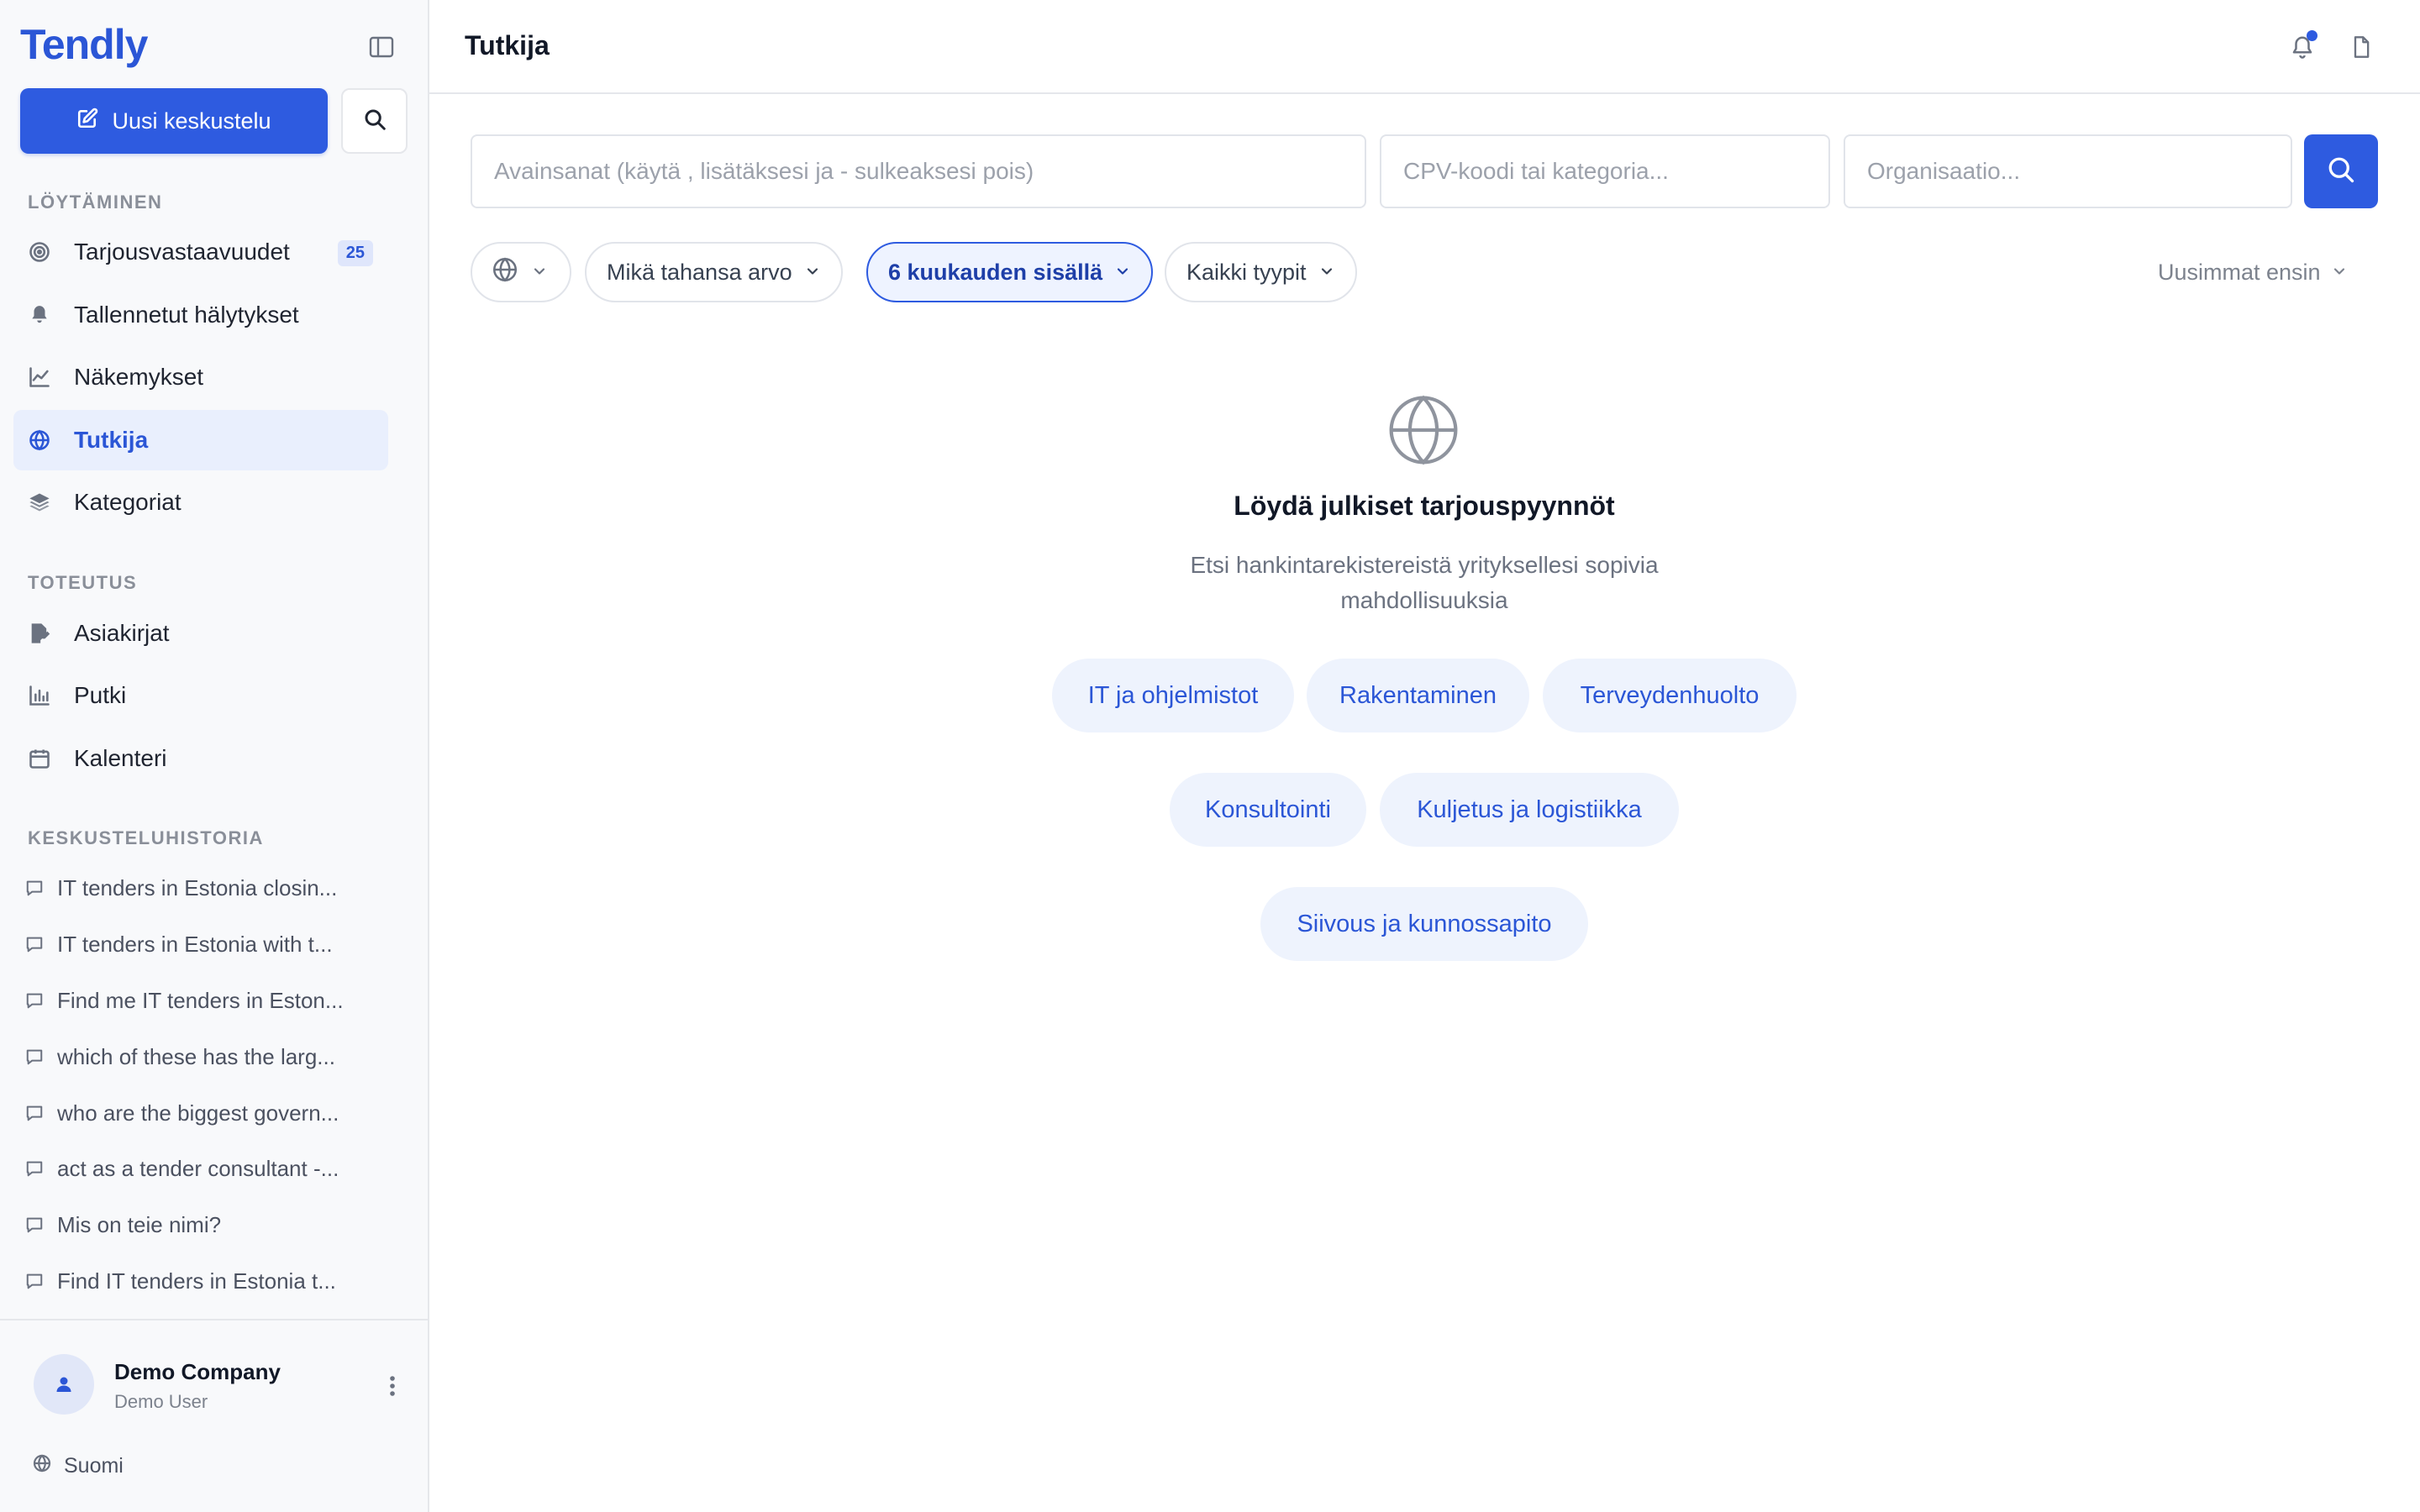  I want to click on time-filter-dropdown: 6 kuukauden sisällä, so click(1010, 272).